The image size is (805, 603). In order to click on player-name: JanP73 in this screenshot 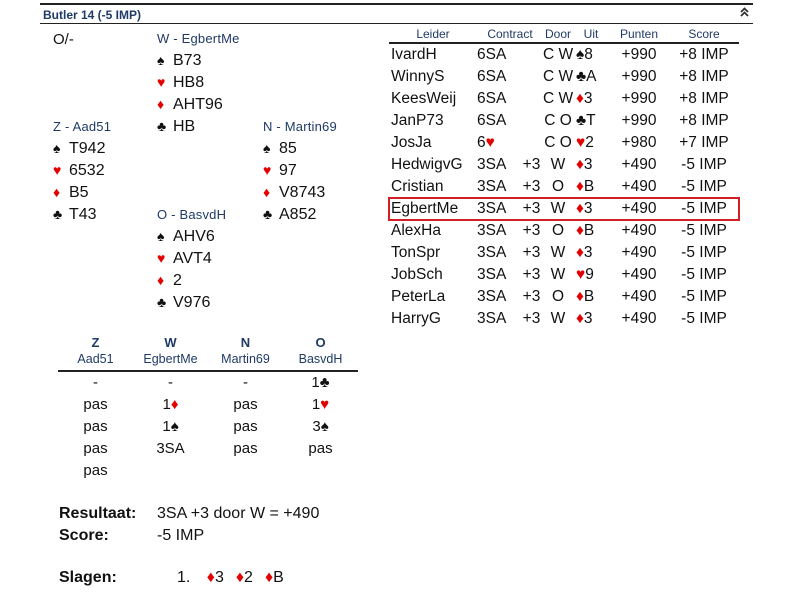, I will do `click(417, 120)`.